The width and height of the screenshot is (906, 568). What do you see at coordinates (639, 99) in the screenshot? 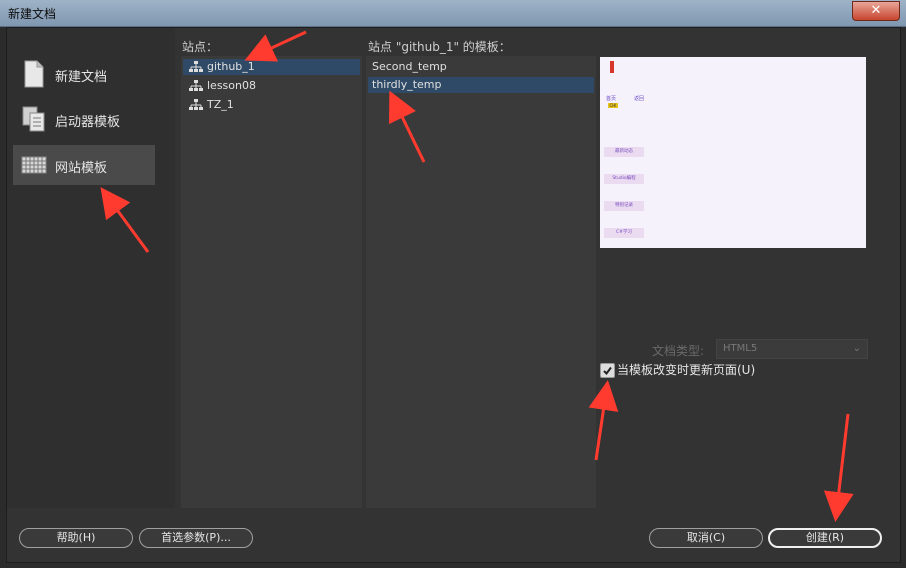
I see `preview-nav-back: 返回` at bounding box center [639, 99].